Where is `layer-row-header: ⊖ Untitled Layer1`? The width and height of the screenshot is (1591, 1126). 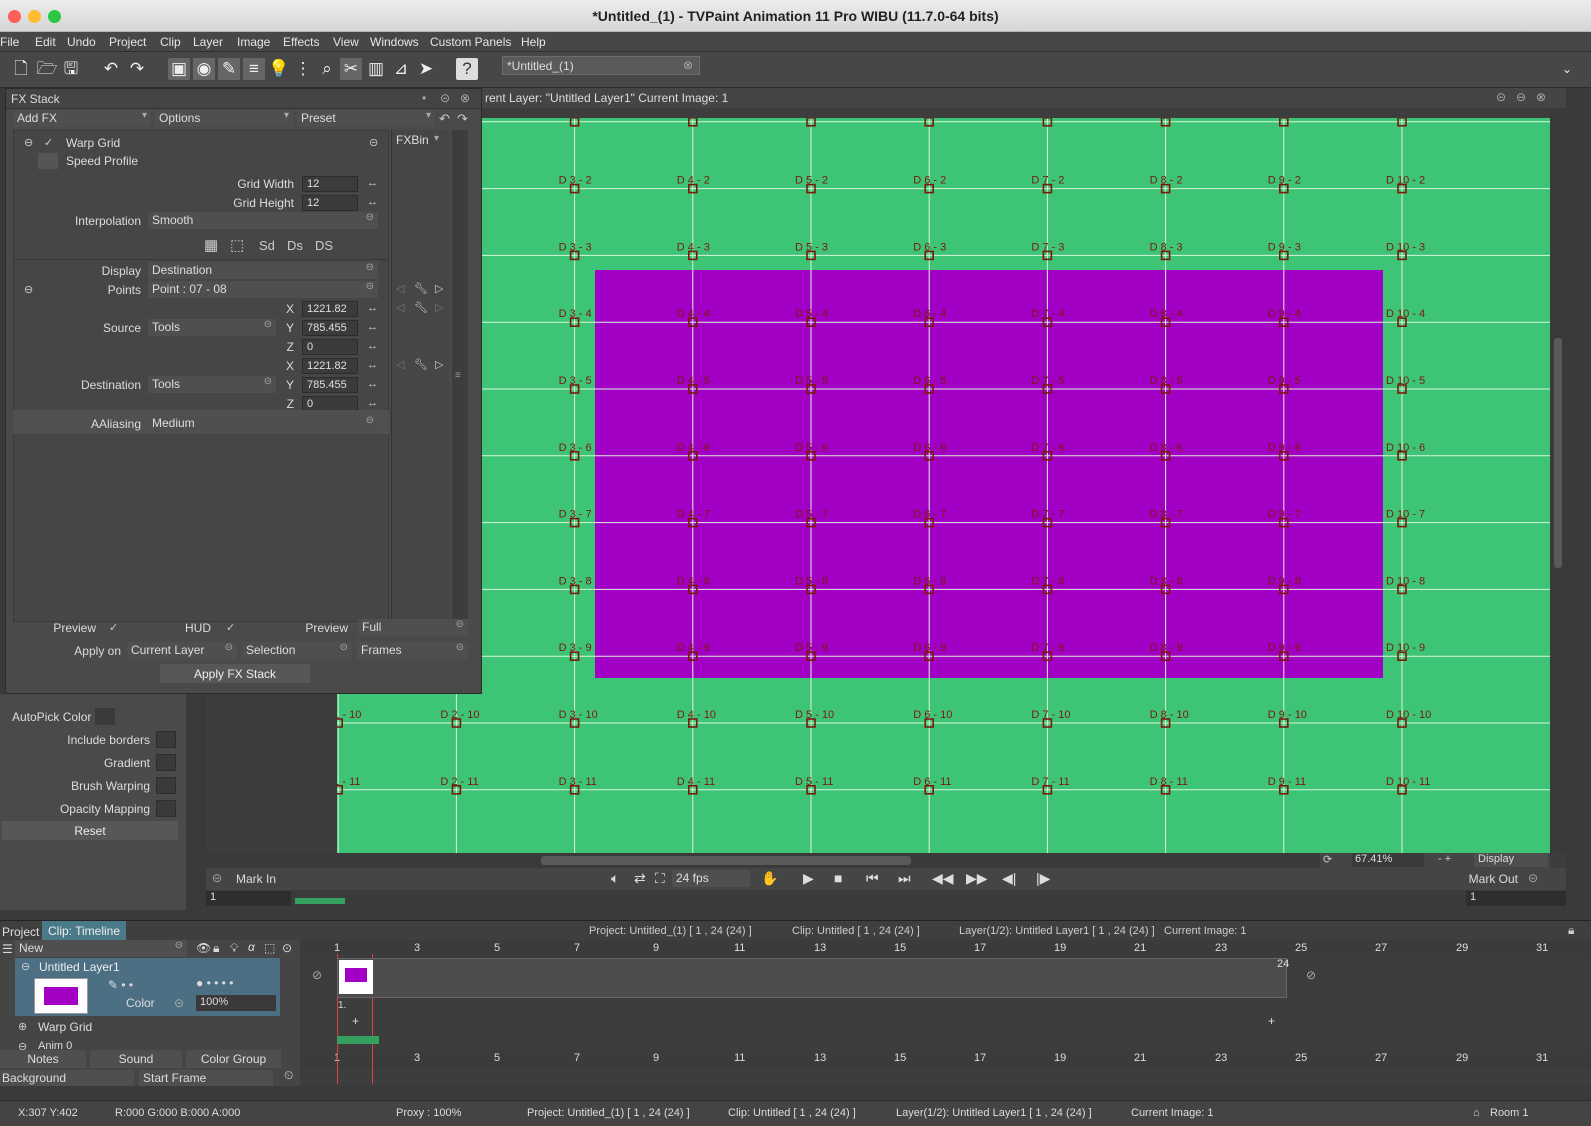
layer-row-header: ⊖ Untitled Layer1 is located at coordinates (147, 967).